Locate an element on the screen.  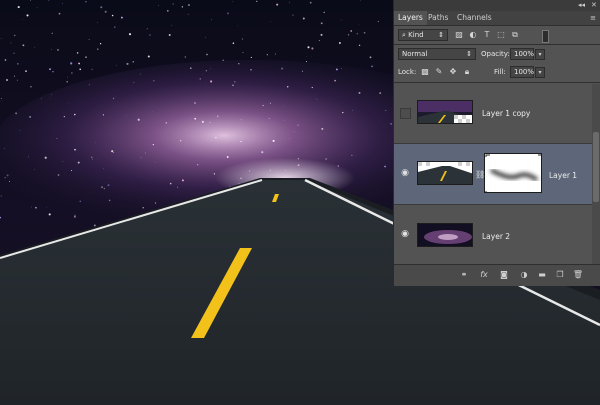
layers-scrollbar-thumb is located at coordinates (596, 167).